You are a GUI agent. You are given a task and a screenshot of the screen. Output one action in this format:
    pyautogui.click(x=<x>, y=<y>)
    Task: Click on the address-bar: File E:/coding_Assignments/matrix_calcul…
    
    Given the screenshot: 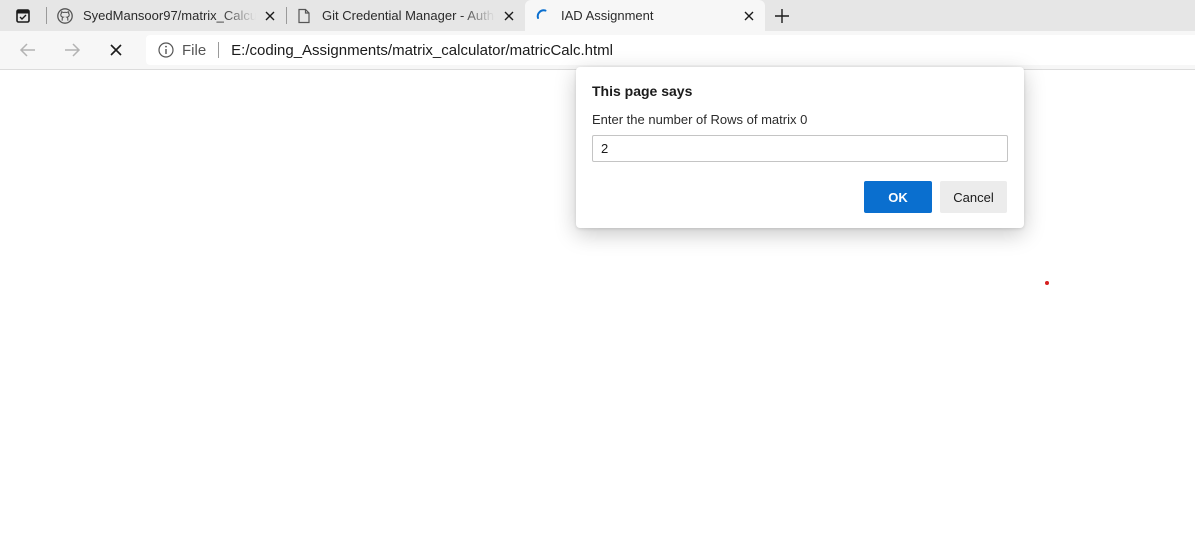 What is the action you would take?
    pyautogui.click(x=670, y=50)
    